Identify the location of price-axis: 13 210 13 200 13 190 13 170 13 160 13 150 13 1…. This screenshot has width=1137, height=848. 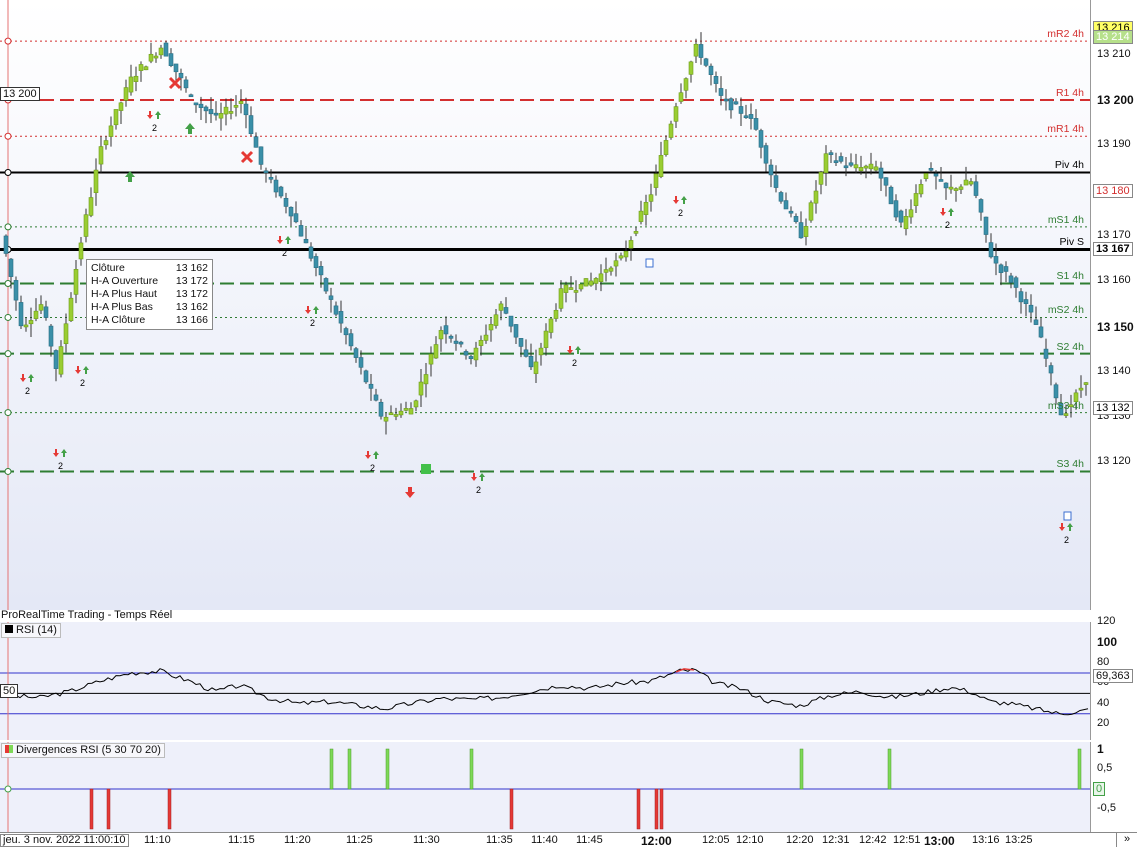
(1113, 305).